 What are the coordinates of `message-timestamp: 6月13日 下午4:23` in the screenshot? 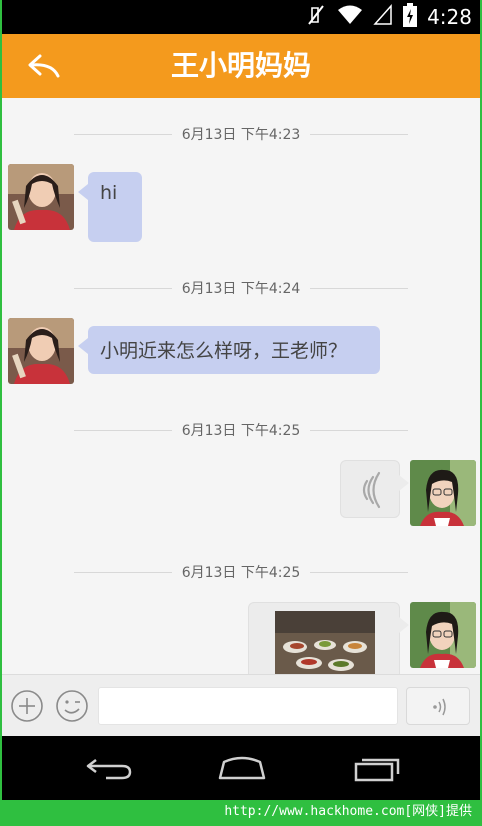 It's located at (241, 134).